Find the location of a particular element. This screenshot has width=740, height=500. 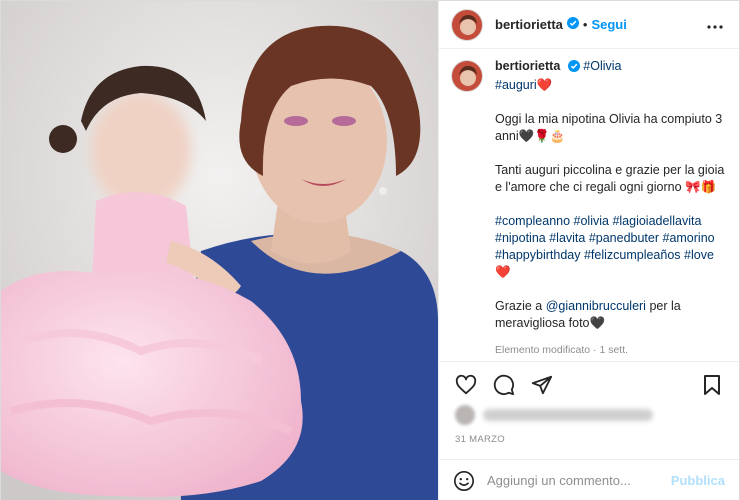

comment-box: Pubblica is located at coordinates (589, 479).